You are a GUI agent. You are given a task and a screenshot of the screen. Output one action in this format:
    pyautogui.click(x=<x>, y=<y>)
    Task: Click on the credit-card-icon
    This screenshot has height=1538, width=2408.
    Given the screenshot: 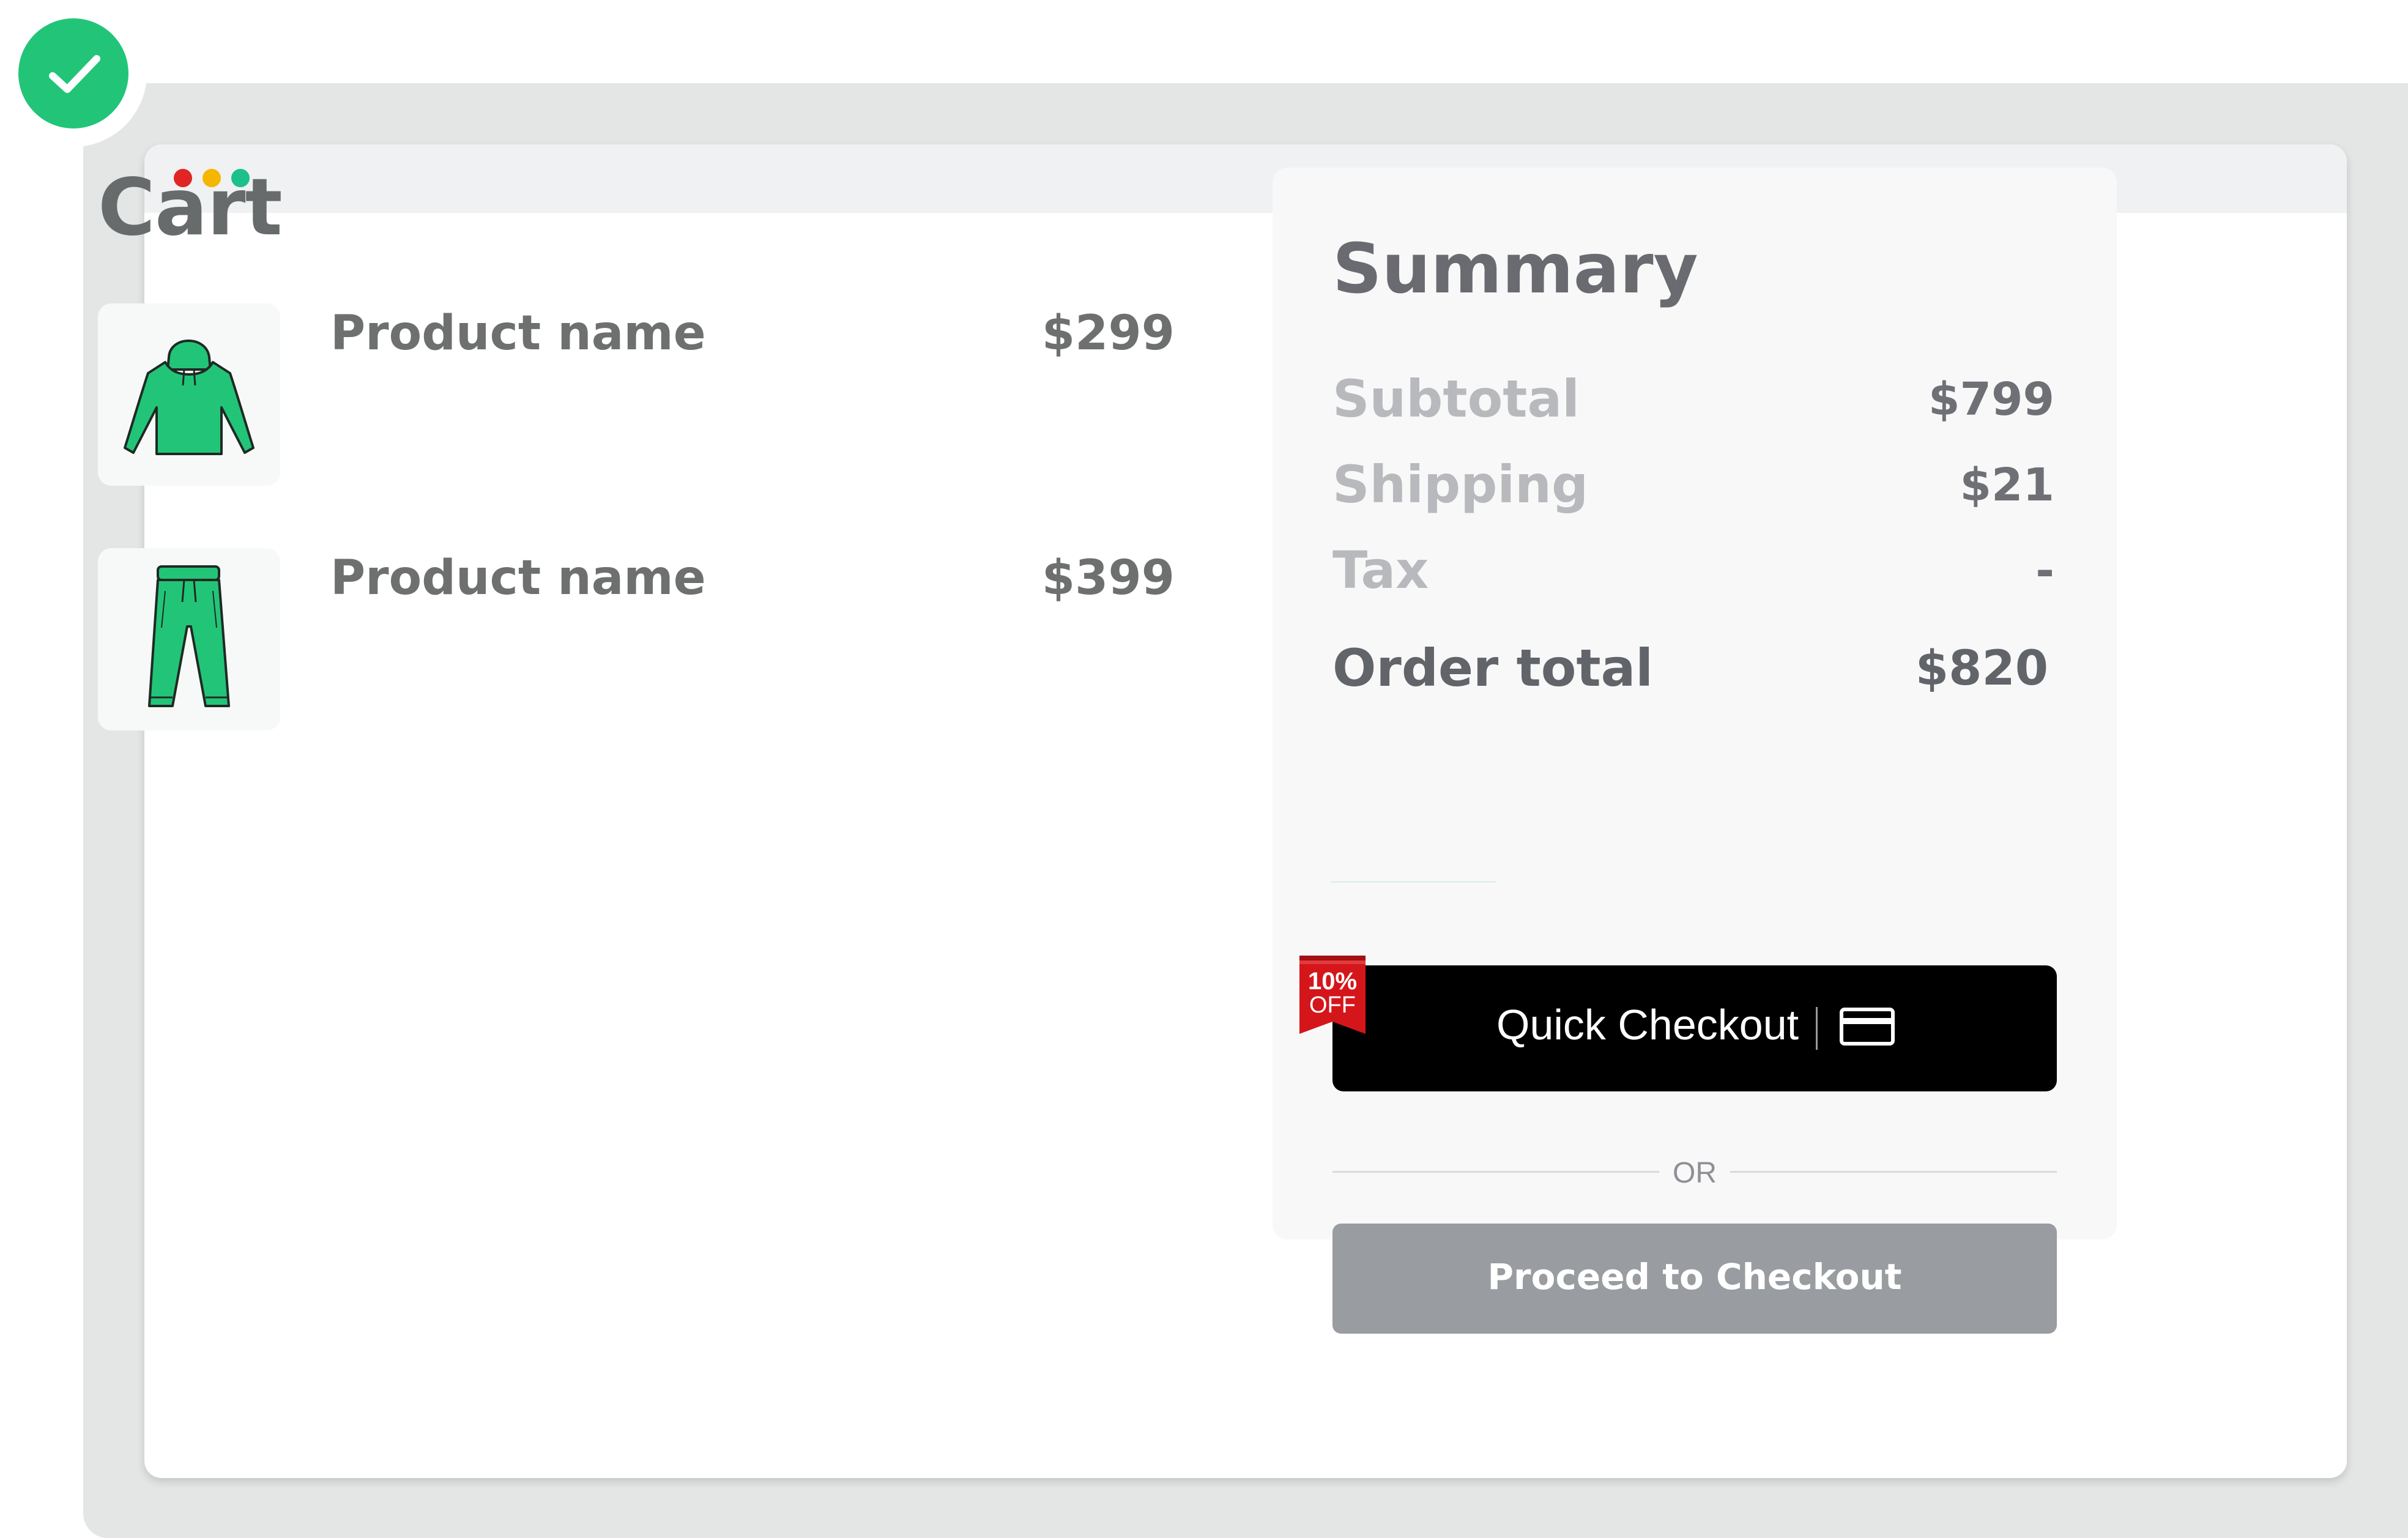 What is the action you would take?
    pyautogui.click(x=1867, y=1027)
    